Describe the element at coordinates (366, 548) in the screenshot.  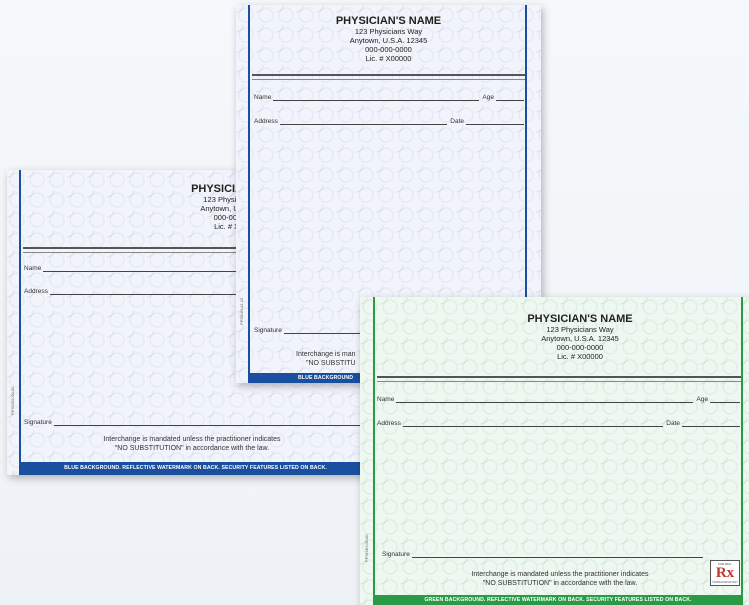
I see `side-code: PPSH4H-00-00` at that location.